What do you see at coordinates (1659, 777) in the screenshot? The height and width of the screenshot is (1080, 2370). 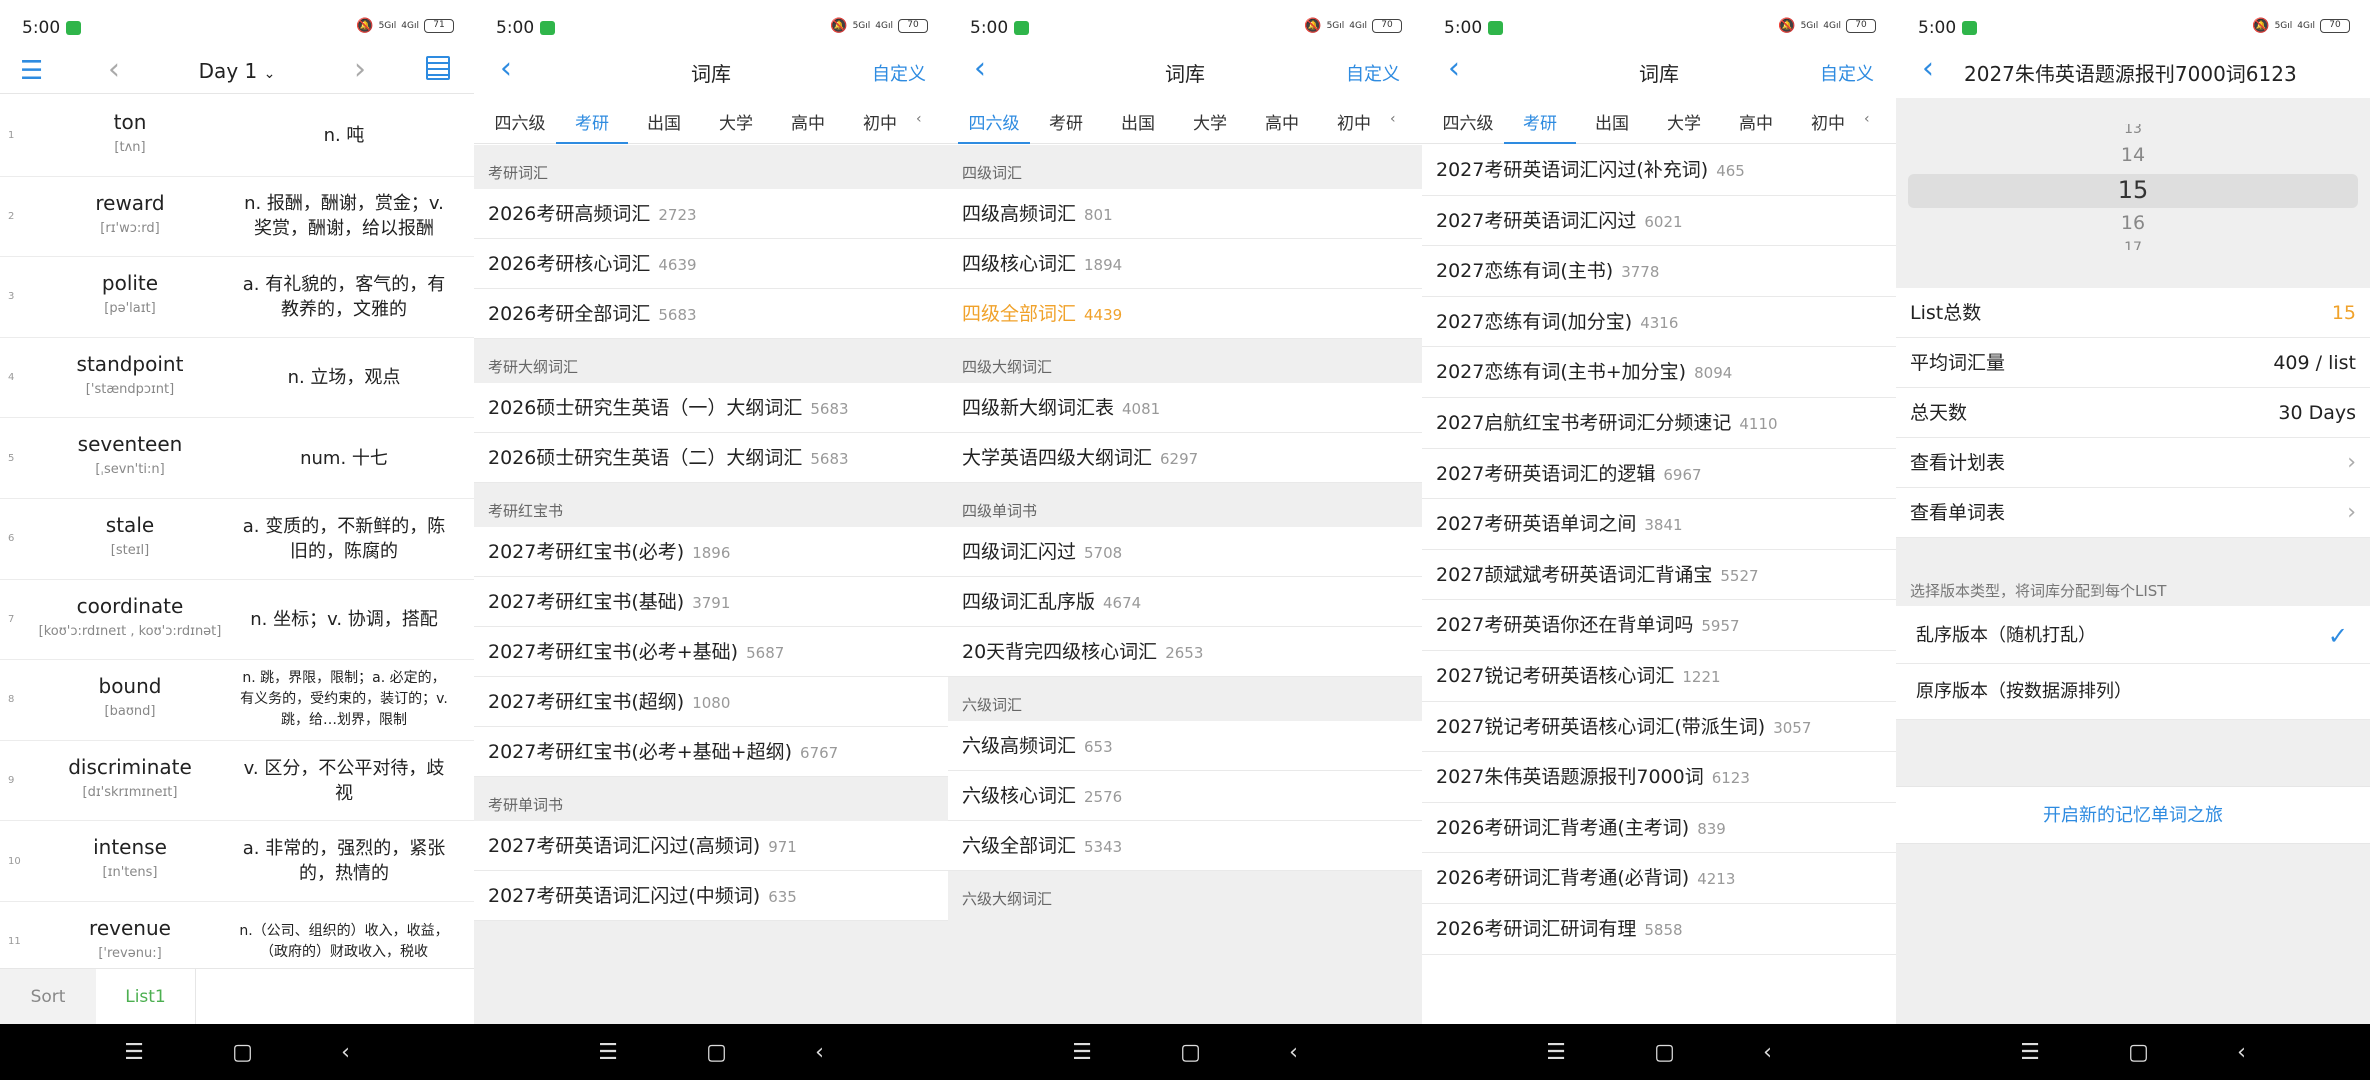 I see `book-item: 2027朱伟英语题源报刊7000词 6123` at bounding box center [1659, 777].